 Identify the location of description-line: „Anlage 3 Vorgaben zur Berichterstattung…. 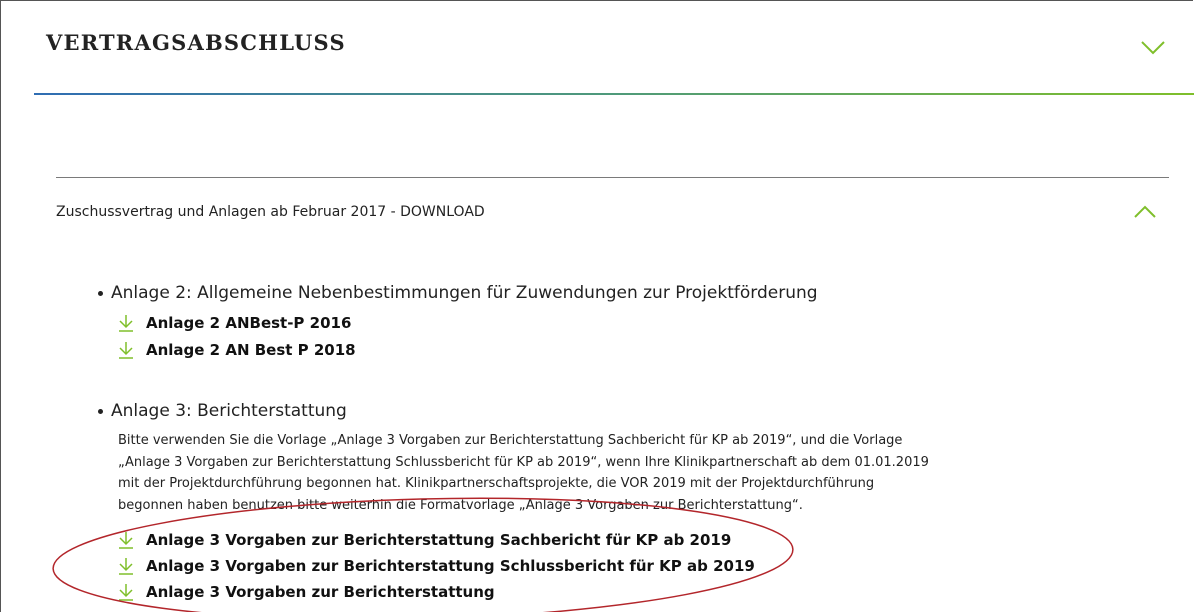
(523, 462).